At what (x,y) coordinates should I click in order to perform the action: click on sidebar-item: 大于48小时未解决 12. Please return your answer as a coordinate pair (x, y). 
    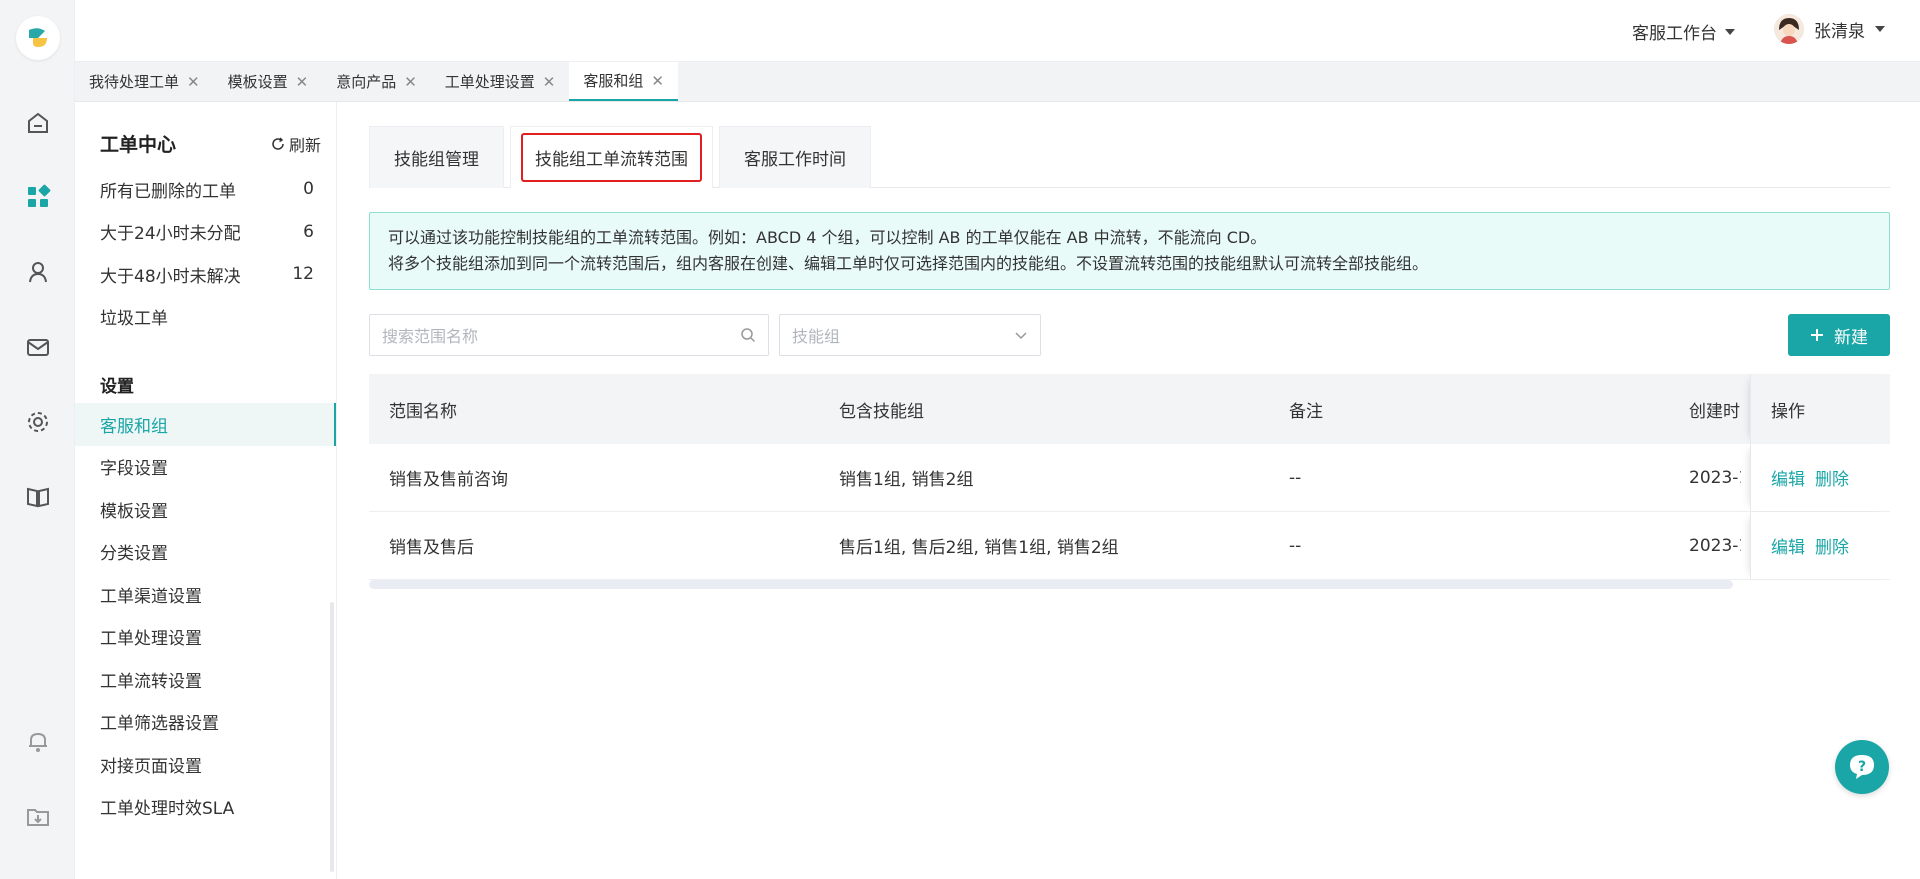
    Looking at the image, I should click on (205, 274).